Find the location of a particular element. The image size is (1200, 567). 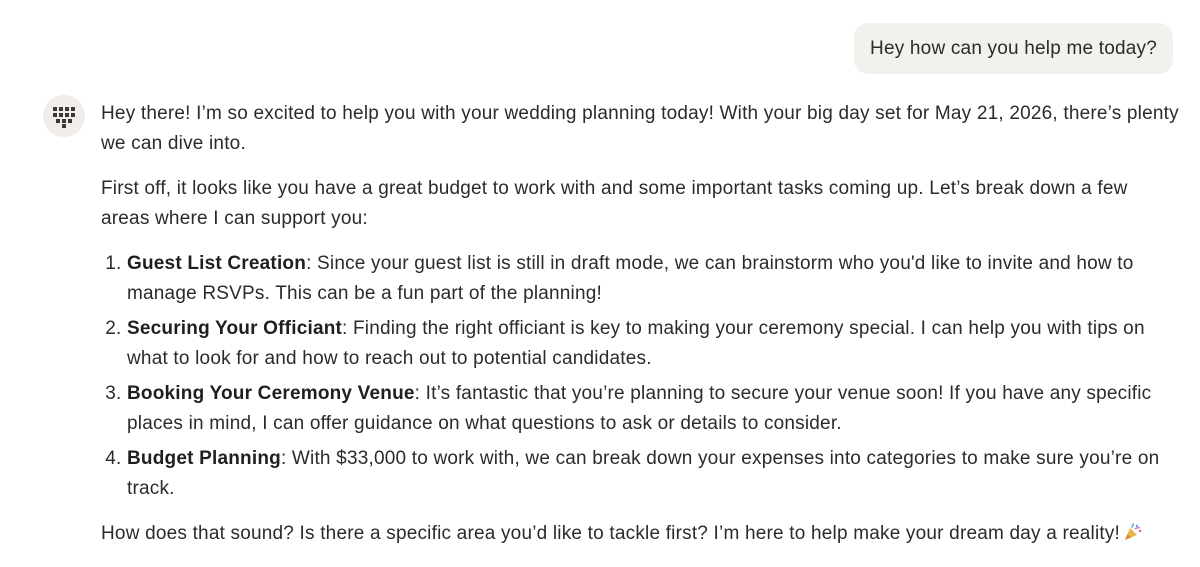

list-item-title: Budget Planning is located at coordinates (204, 458).